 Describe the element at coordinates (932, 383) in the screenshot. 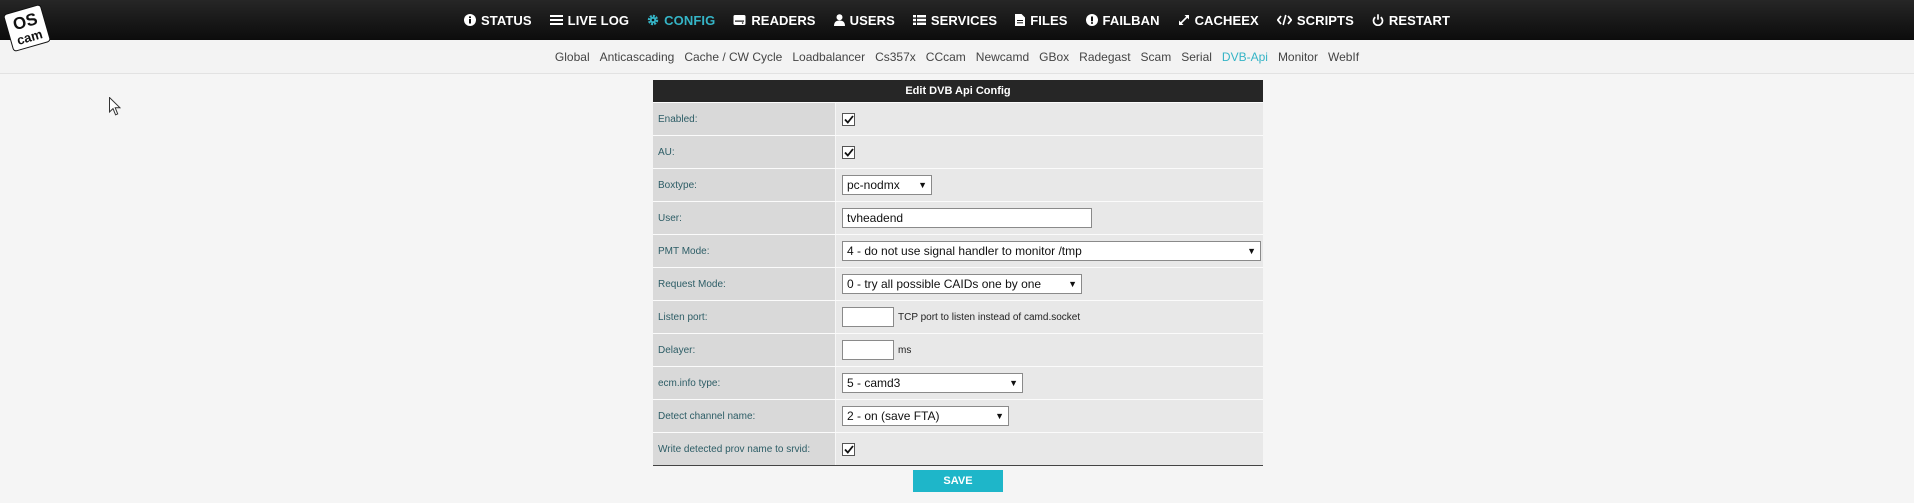

I see `ecm-info-type-select: 5 - camd3 ▼` at that location.